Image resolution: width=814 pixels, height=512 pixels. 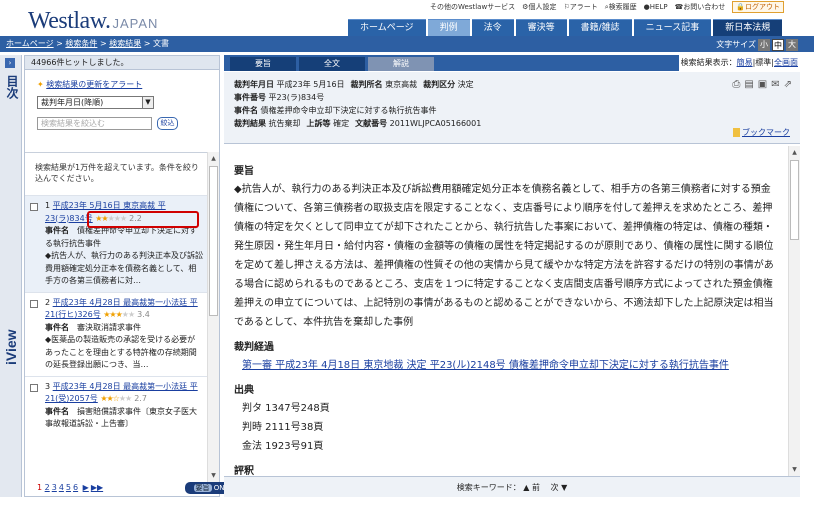 What do you see at coordinates (283, 446) in the screenshot?
I see `source-item: 金法 1923号91頁` at bounding box center [283, 446].